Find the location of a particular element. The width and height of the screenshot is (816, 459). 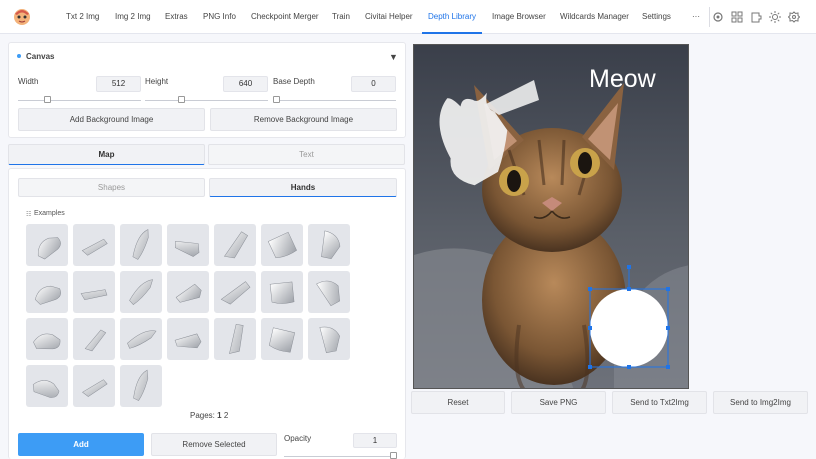

tab-map: Map is located at coordinates (106, 154).